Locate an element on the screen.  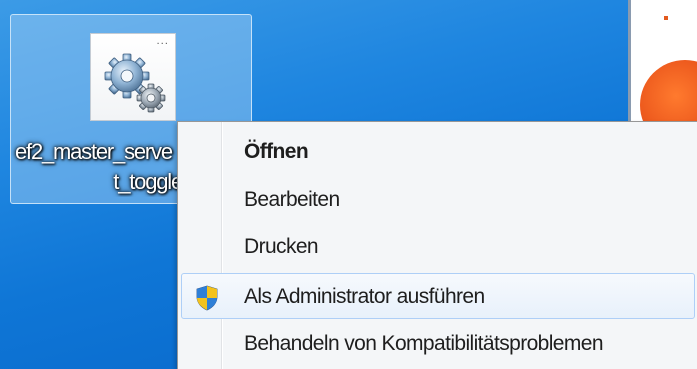
menu-item-edit: Bearbeiten is located at coordinates (438, 200).